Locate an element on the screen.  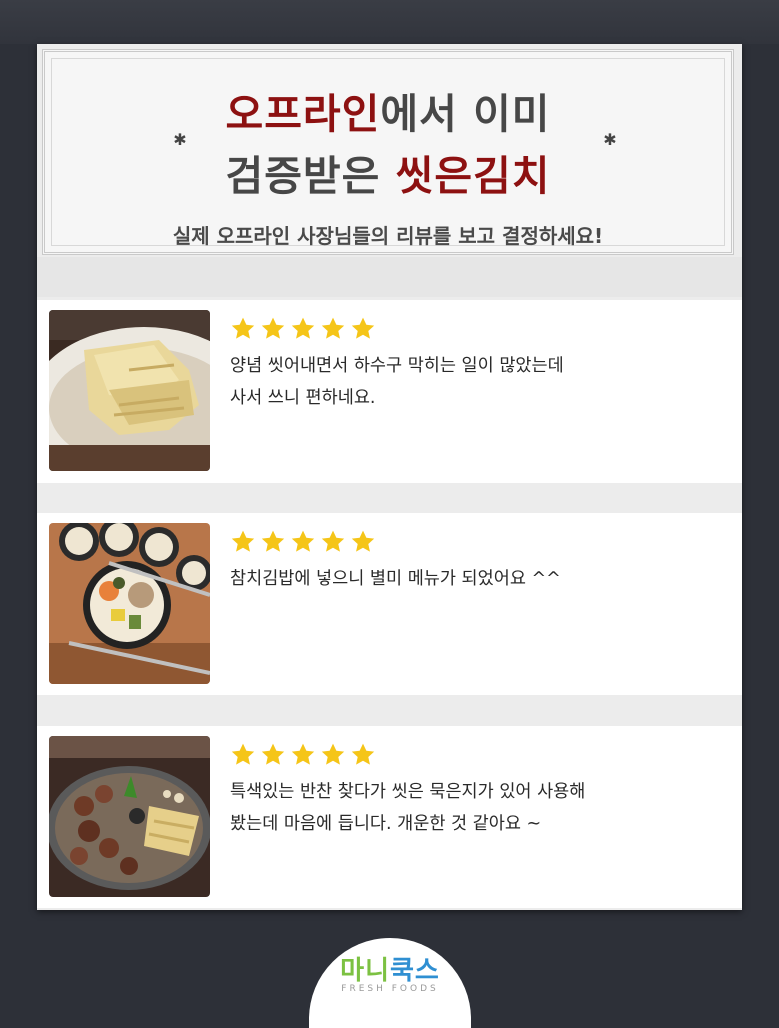
review-text: 참치김밥에 넣으니 별미 메뉴가 되었어요 ^^ is located at coordinates (470, 579).